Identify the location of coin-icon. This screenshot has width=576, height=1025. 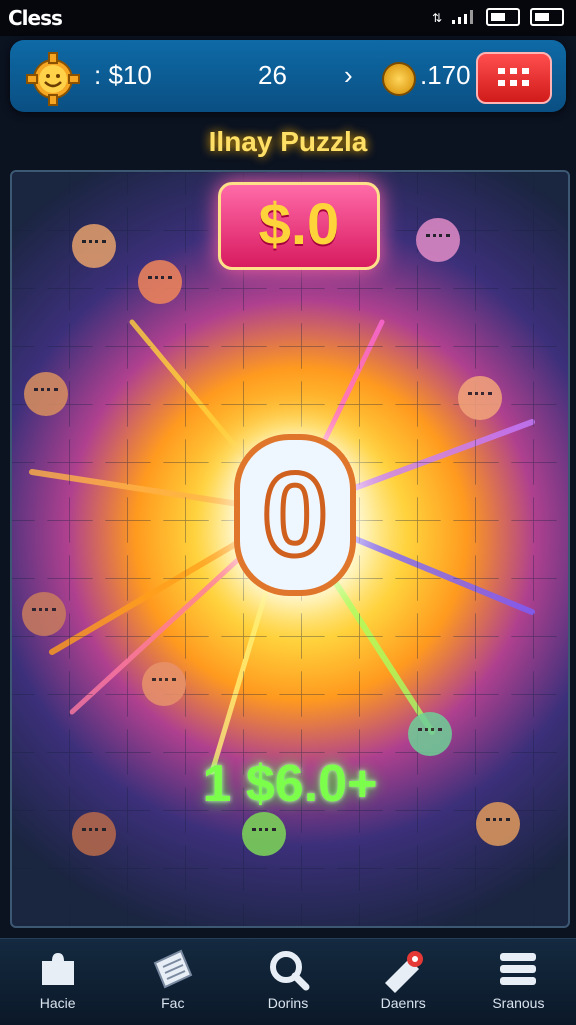
(399, 79).